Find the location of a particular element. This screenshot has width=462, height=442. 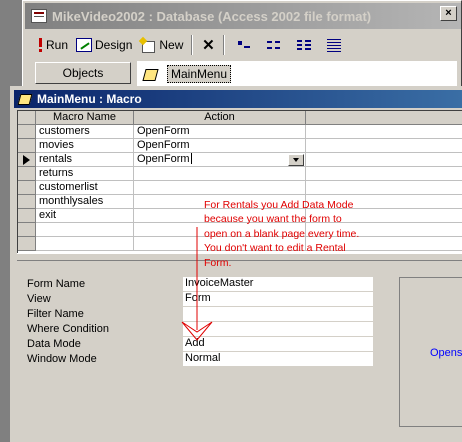

small-icons-icon is located at coordinates (274, 45).